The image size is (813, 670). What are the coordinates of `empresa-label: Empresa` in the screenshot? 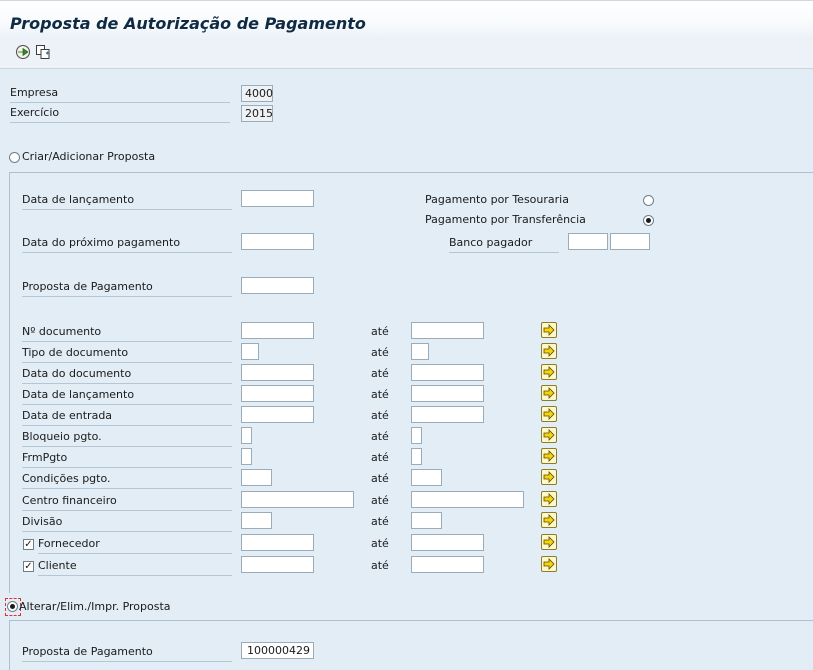 It's located at (120, 94).